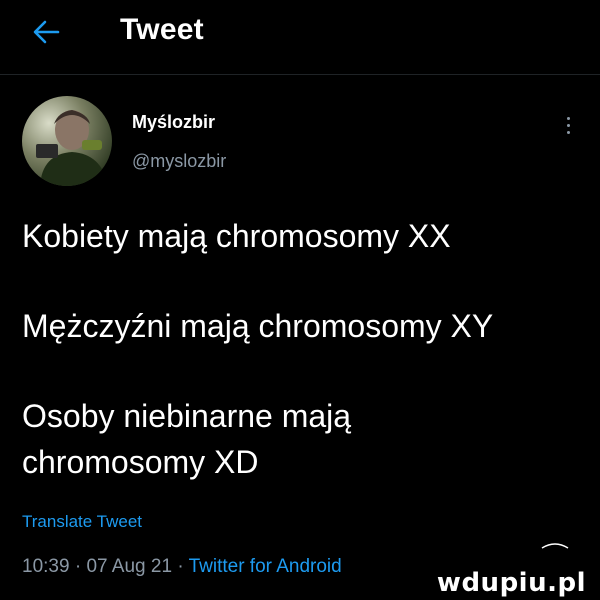 This screenshot has width=600, height=600. Describe the element at coordinates (82, 522) in the screenshot. I see `translate-tweet-link: Translate Tweet` at that location.